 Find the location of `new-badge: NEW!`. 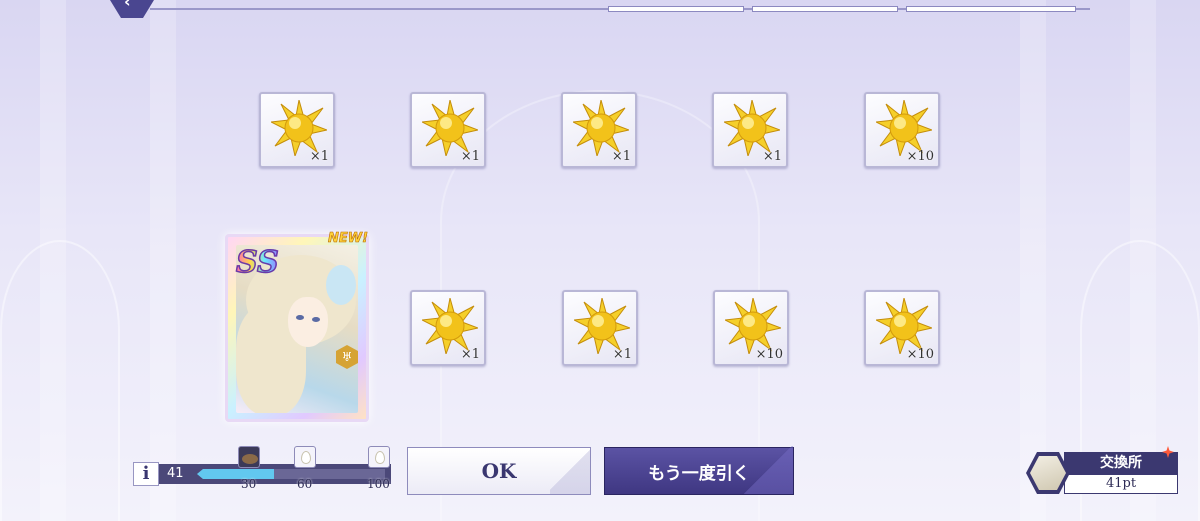

new-badge: NEW! is located at coordinates (348, 239).